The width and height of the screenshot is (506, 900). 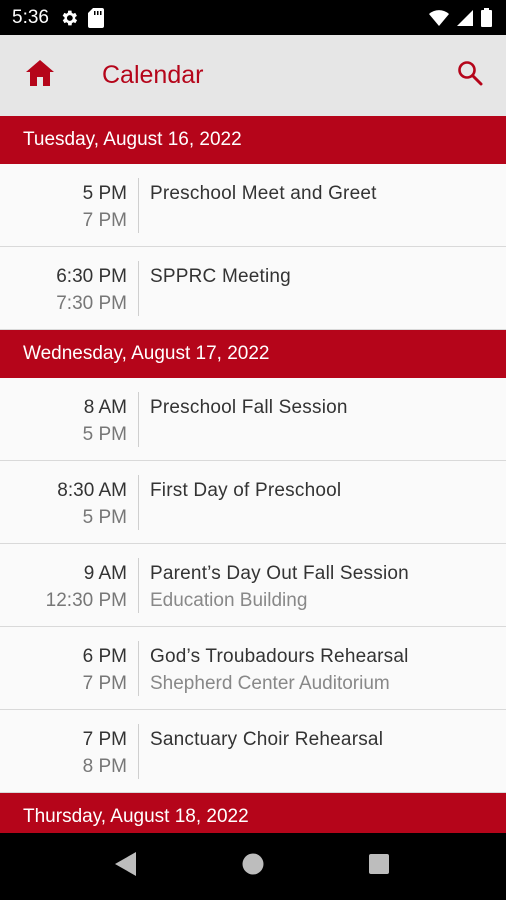 I want to click on home-circle-icon, so click(x=253, y=866).